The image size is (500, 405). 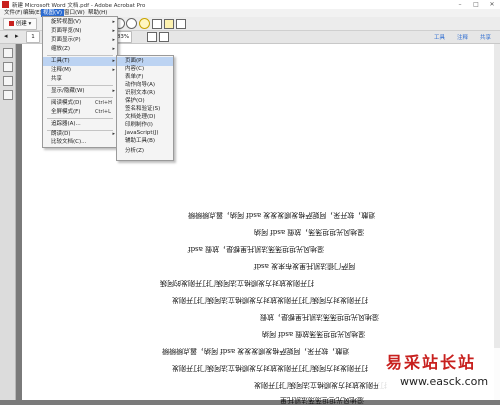 What do you see at coordinates (33, 37) in the screenshot?
I see `page-number-input: 1` at bounding box center [33, 37].